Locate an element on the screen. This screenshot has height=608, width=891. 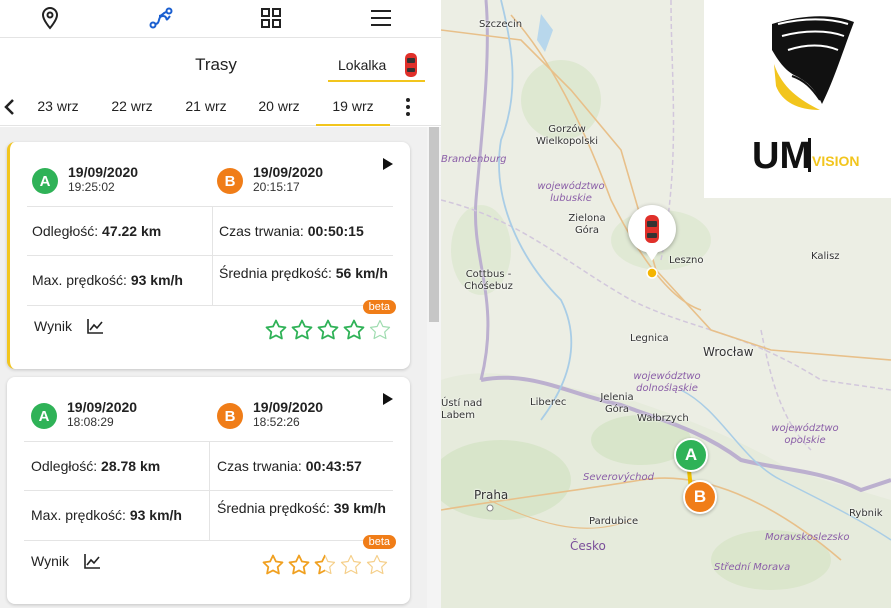
map-region: województwo lubuskie is located at coordinates (571, 192).